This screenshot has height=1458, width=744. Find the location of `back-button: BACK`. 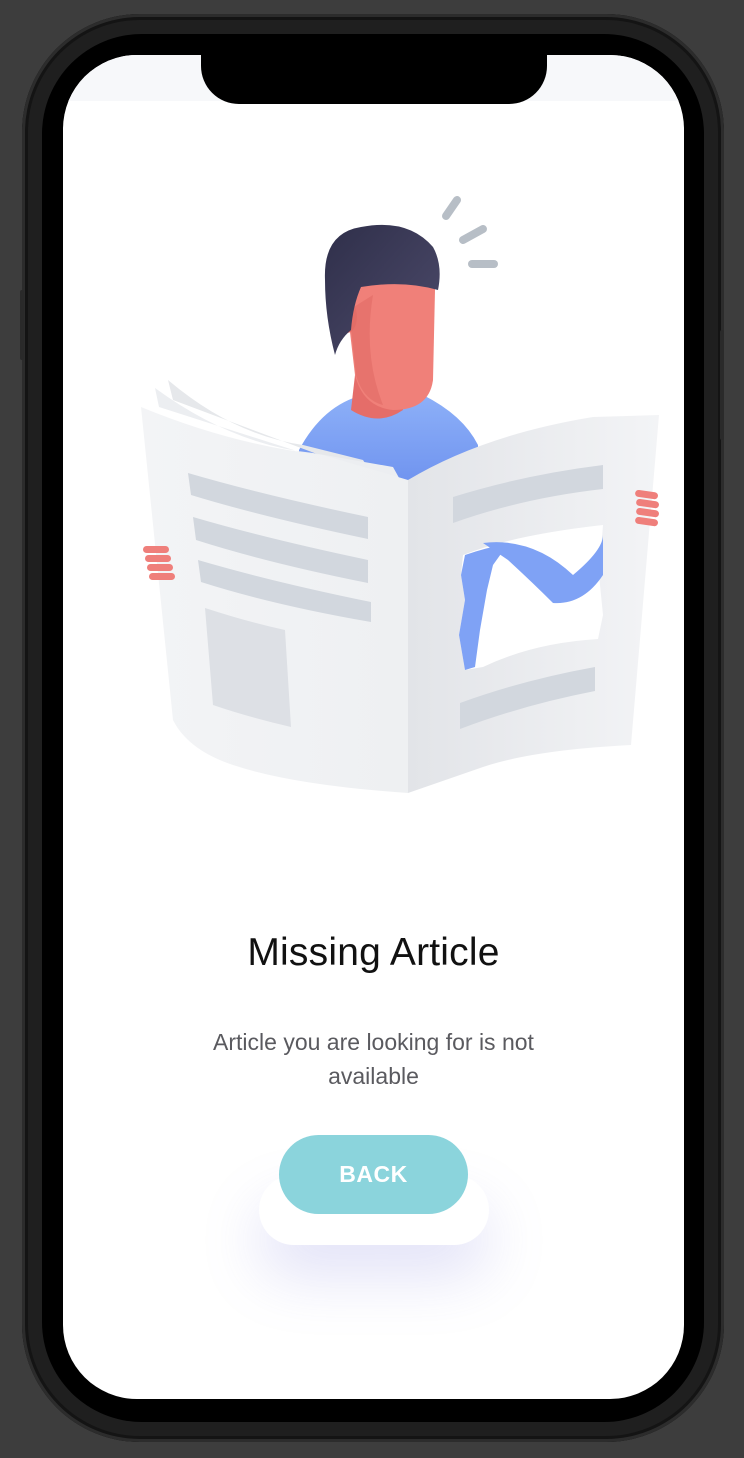

back-button: BACK is located at coordinates (373, 1174).